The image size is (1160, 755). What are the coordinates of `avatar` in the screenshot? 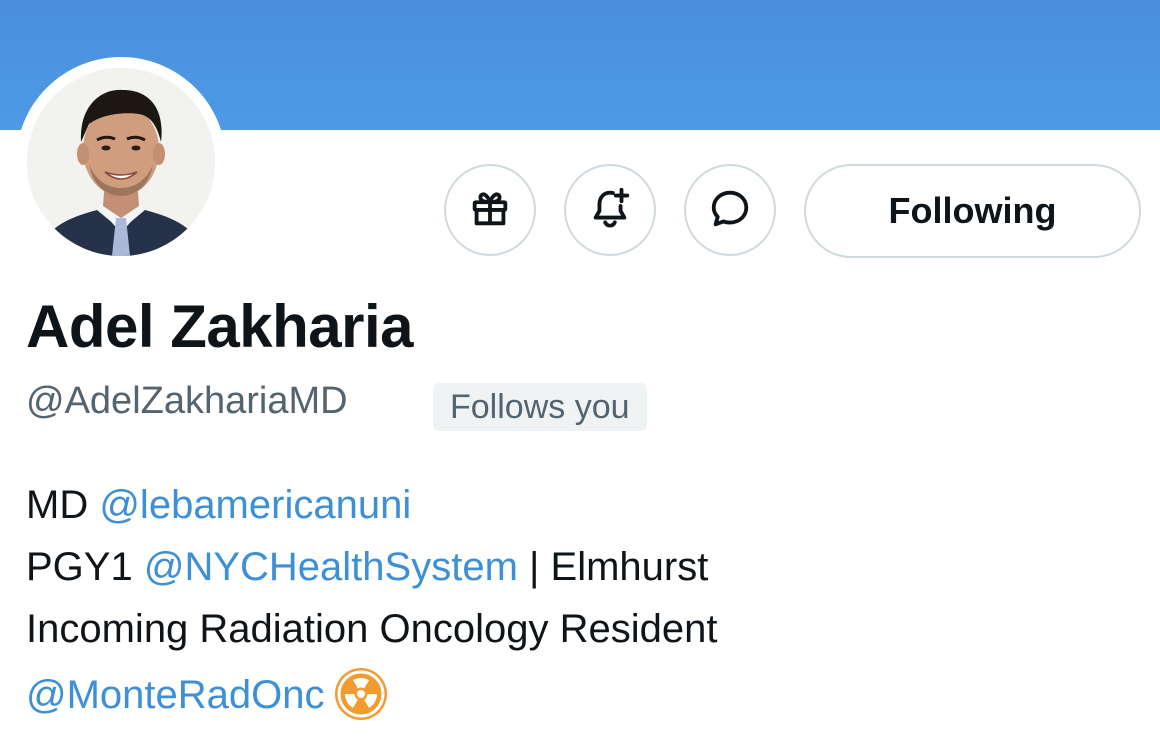 It's located at (121, 162).